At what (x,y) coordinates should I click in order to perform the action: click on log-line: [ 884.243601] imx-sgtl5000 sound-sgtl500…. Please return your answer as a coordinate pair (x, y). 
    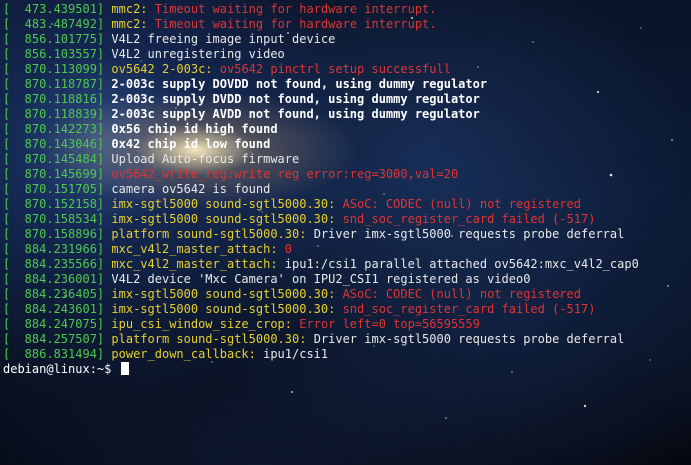
    Looking at the image, I should click on (346, 309).